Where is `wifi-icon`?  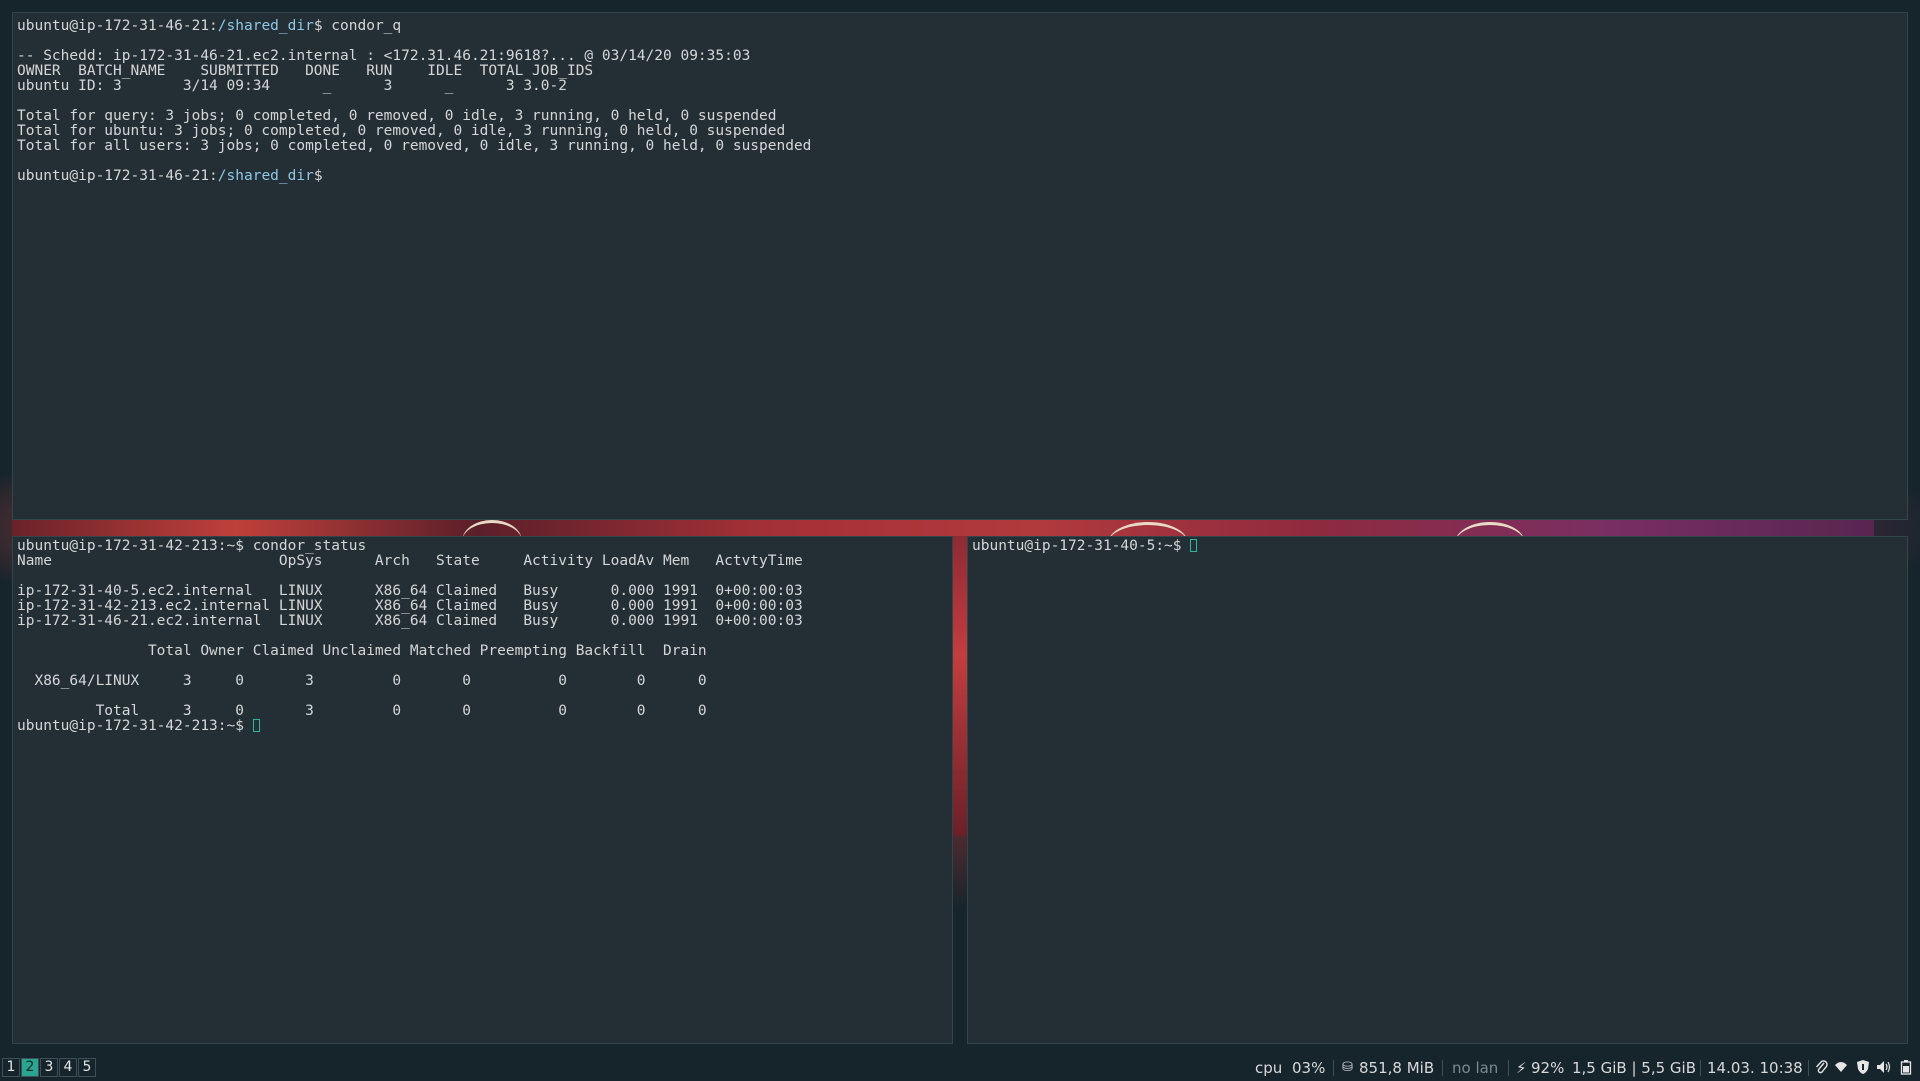 wifi-icon is located at coordinates (1841, 1068).